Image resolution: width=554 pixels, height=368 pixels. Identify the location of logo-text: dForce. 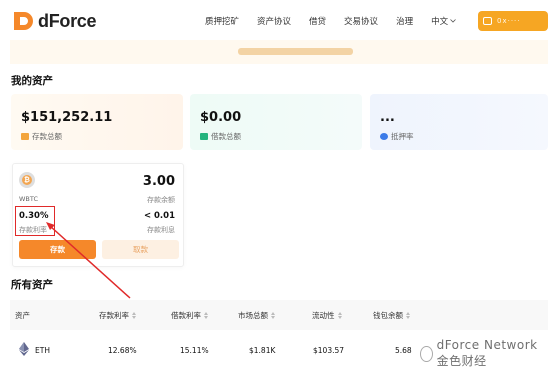
(67, 20).